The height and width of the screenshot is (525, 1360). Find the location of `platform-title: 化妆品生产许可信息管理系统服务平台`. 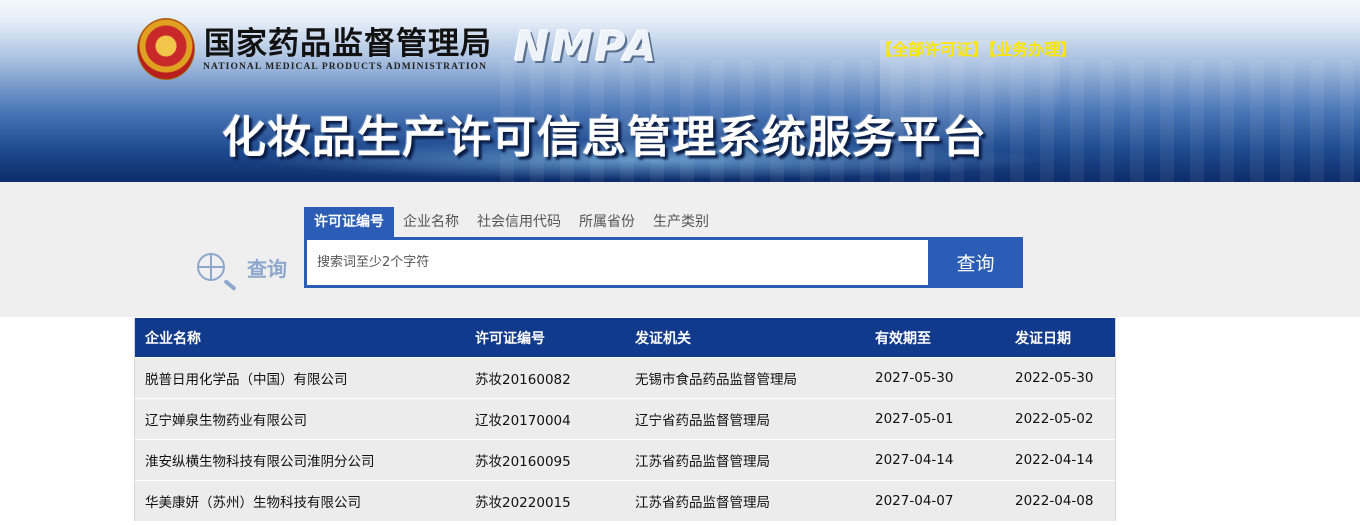

platform-title: 化妆品生产许可信息管理系统服务平台 is located at coordinates (604, 137).